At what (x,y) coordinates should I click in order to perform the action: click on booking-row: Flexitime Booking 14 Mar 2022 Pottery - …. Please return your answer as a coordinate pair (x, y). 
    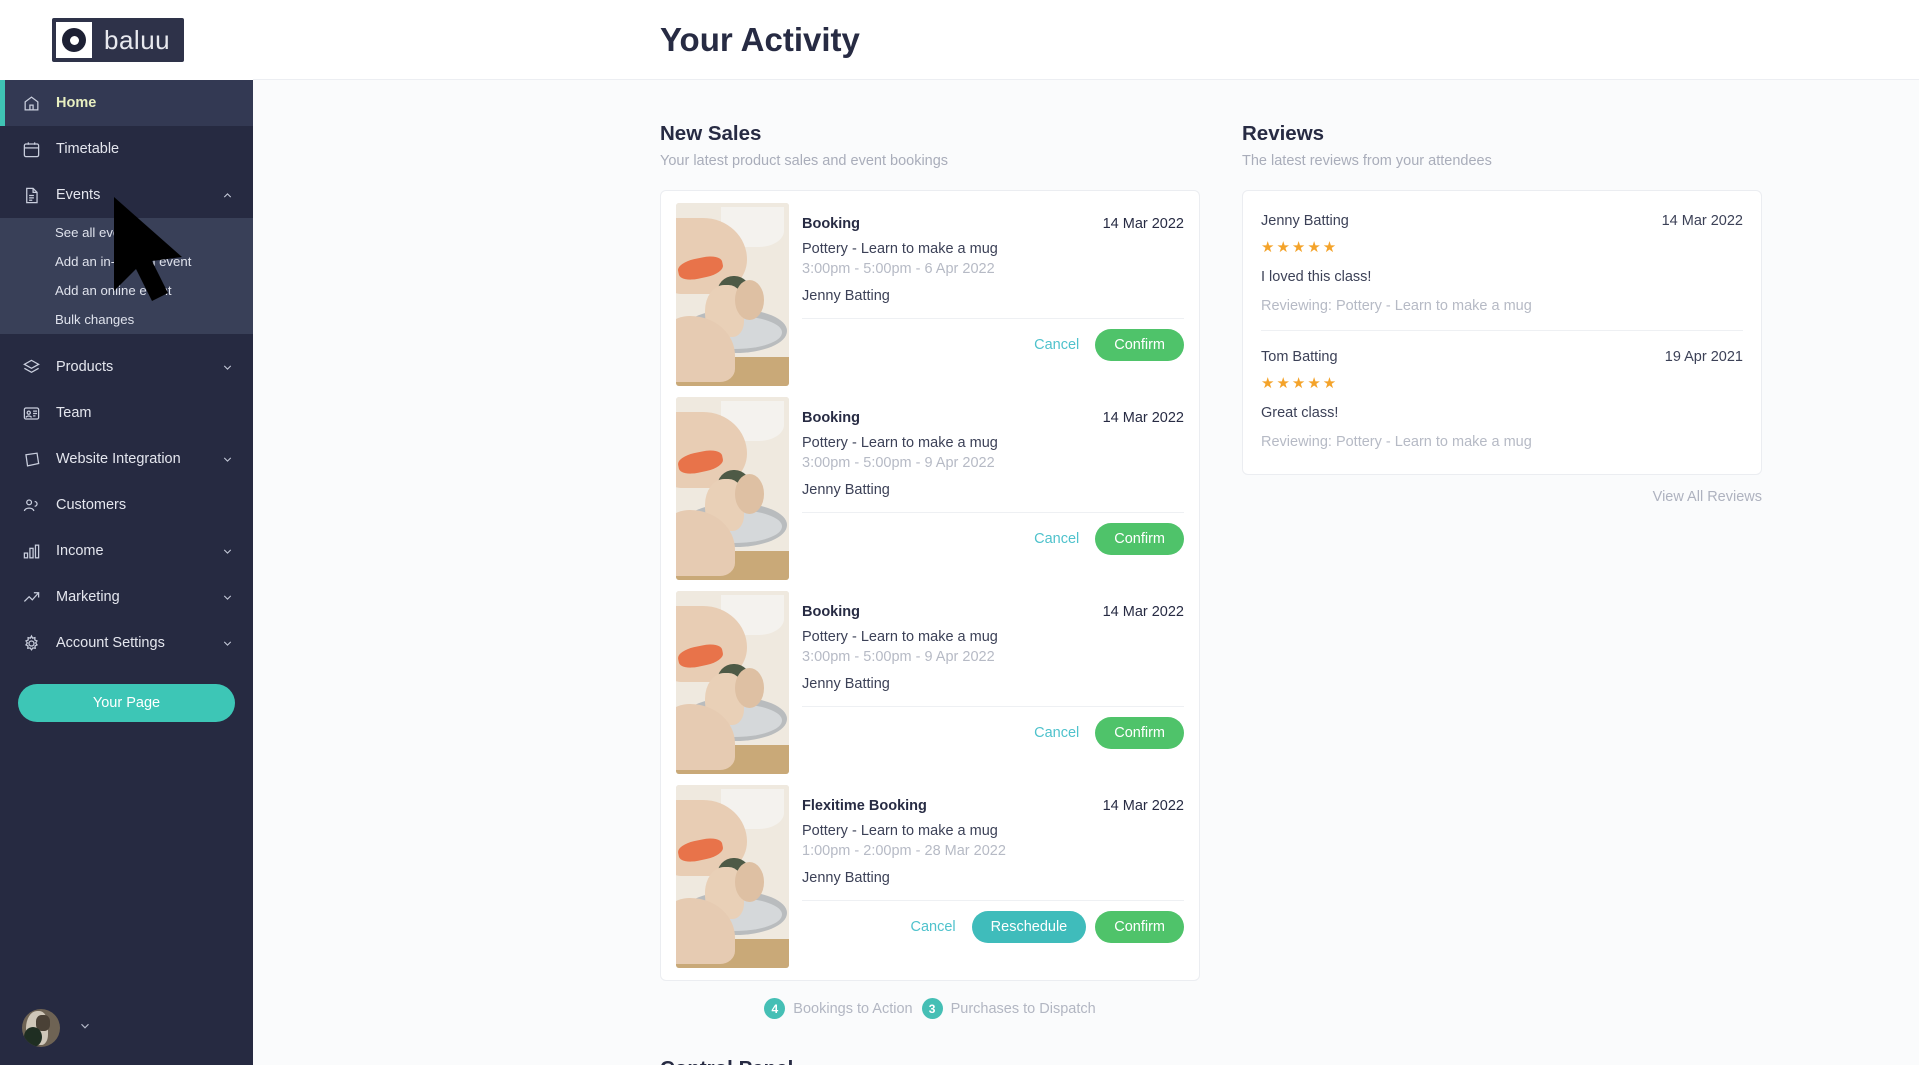
    Looking at the image, I should click on (930, 876).